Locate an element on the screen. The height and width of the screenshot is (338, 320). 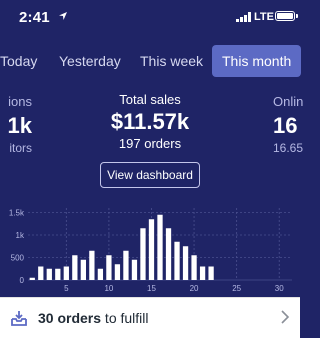
location-arrow-icon is located at coordinates (63, 16).